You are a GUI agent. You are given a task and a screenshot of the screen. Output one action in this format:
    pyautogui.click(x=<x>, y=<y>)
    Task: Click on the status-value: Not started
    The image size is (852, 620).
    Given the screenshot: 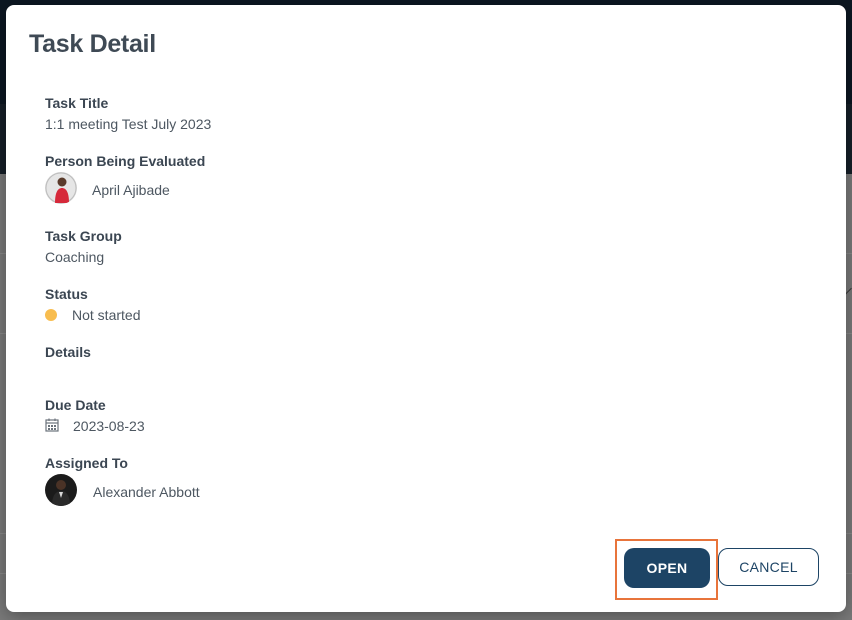 What is the action you would take?
    pyautogui.click(x=106, y=315)
    